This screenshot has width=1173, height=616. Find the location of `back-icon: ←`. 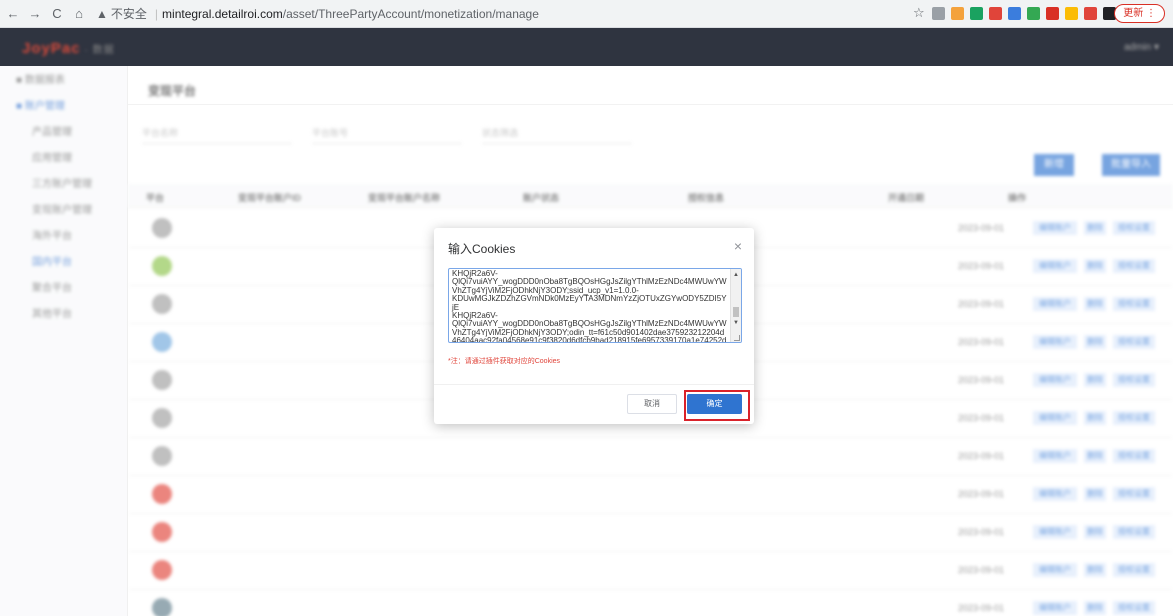

back-icon: ← is located at coordinates (13, 14).